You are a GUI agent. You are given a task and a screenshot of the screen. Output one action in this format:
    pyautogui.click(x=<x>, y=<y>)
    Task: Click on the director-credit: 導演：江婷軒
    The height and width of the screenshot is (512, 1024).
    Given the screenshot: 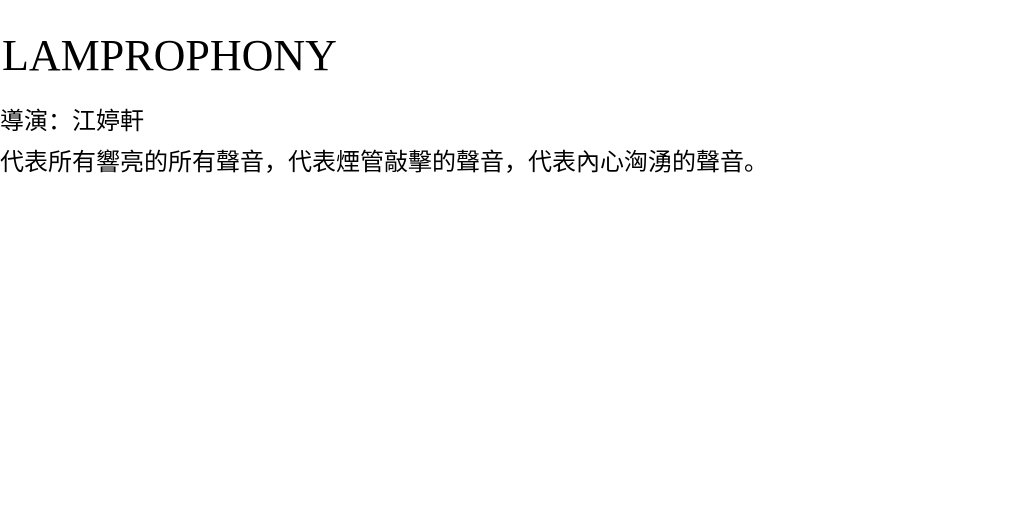 What is the action you would take?
    pyautogui.click(x=72, y=121)
    